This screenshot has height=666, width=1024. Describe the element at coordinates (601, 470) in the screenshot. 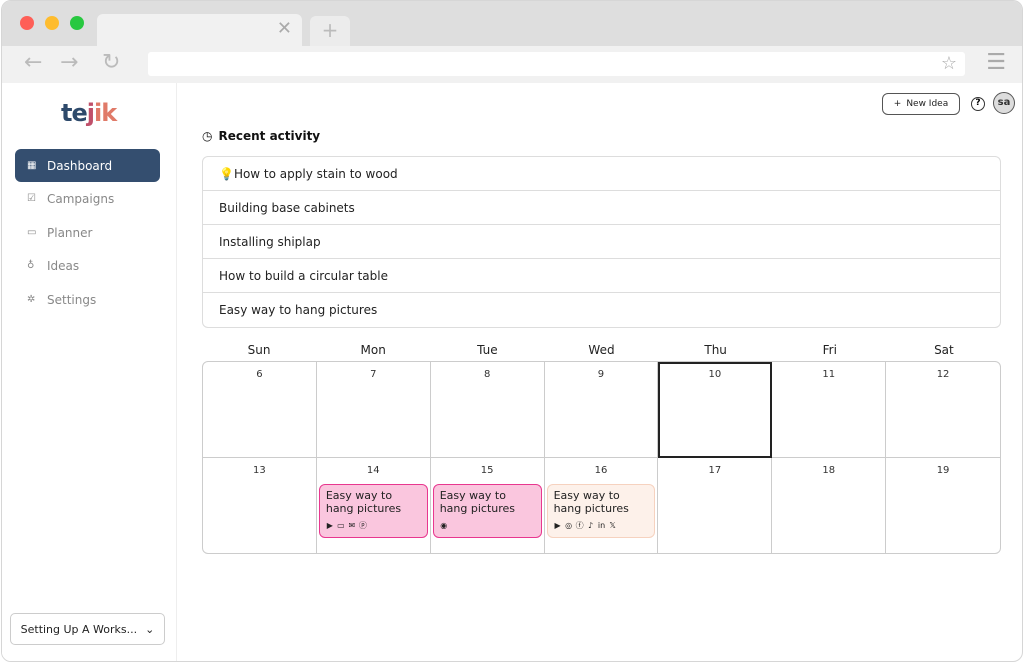

I see `day-number: 16` at that location.